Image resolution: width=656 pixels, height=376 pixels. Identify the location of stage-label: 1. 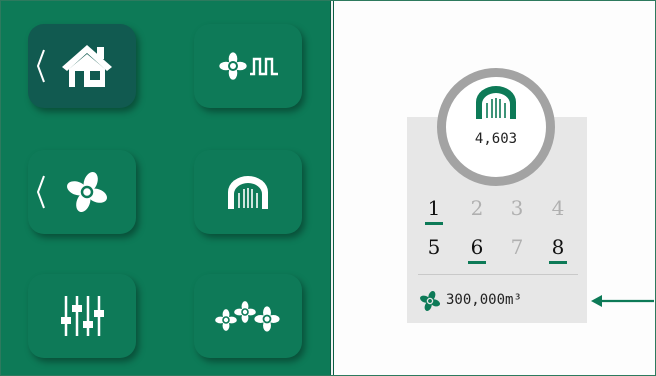
(434, 208).